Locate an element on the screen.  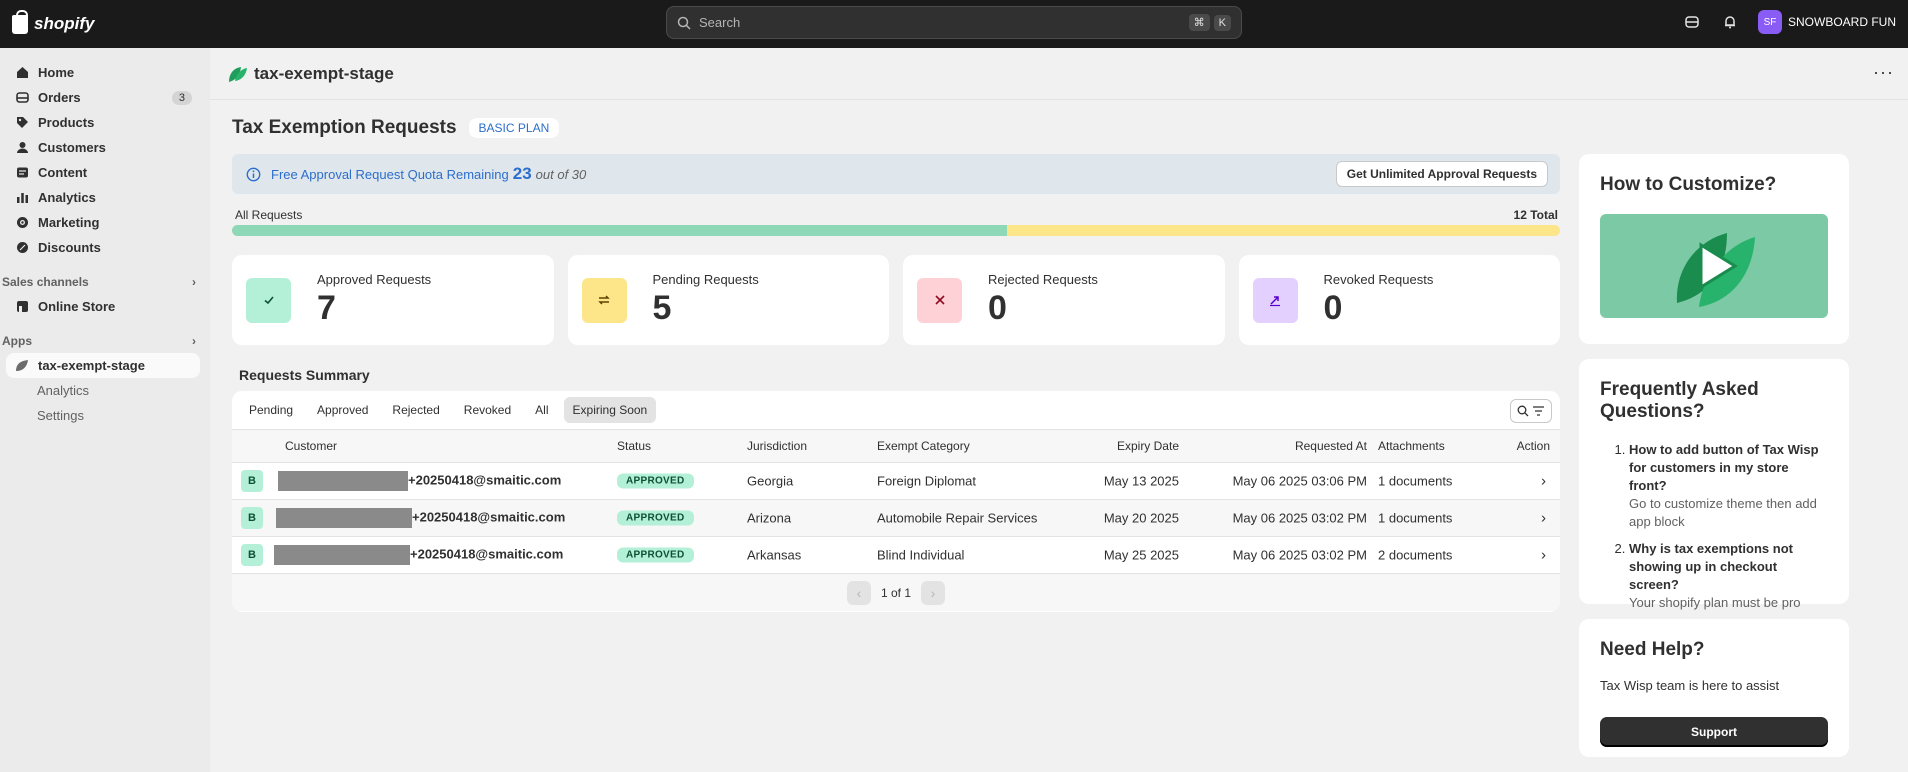
apps-section: Apps › is located at coordinates (105, 341).